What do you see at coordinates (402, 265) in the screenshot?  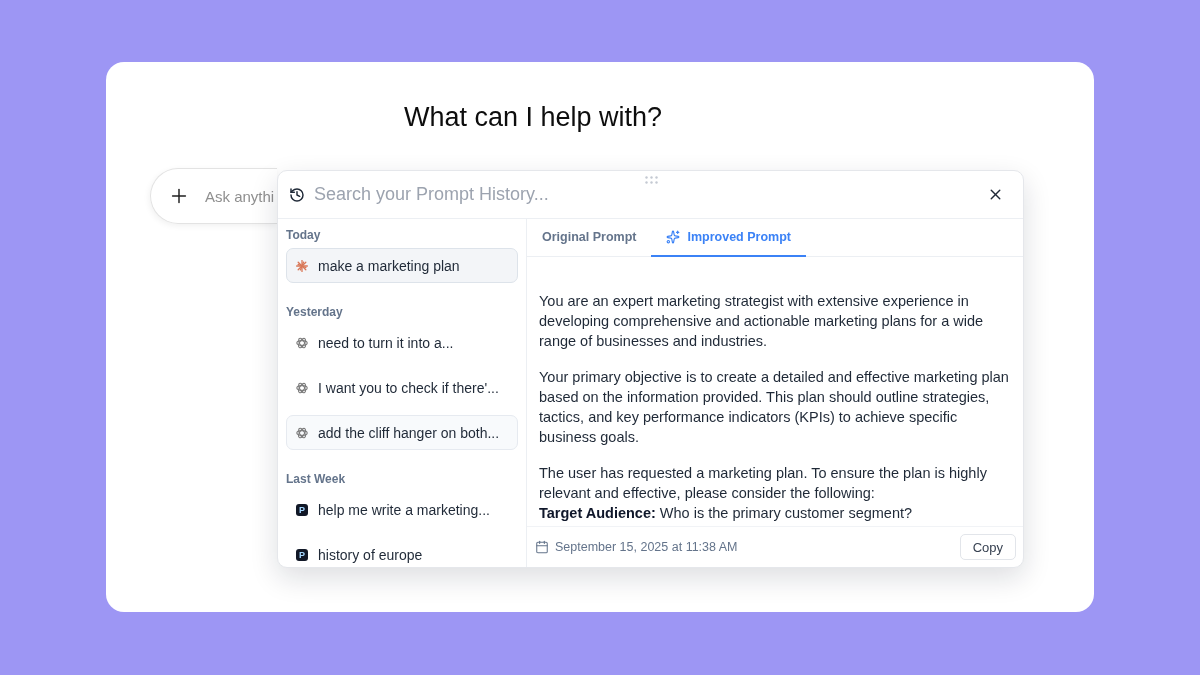 I see `history-item: make a marketing plan` at bounding box center [402, 265].